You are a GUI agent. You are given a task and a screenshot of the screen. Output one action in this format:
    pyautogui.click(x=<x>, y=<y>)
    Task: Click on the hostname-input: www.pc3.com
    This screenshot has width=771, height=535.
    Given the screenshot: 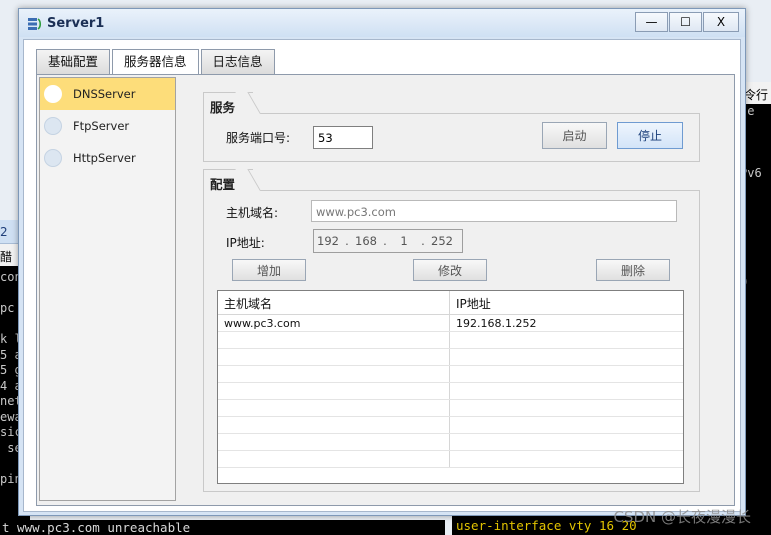 What is the action you would take?
    pyautogui.click(x=494, y=211)
    